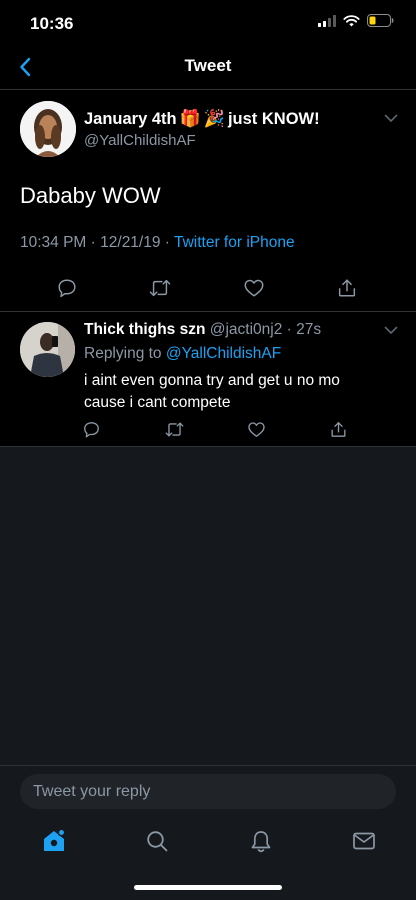  Describe the element at coordinates (351, 20) in the screenshot. I see `wifi-icon` at that location.